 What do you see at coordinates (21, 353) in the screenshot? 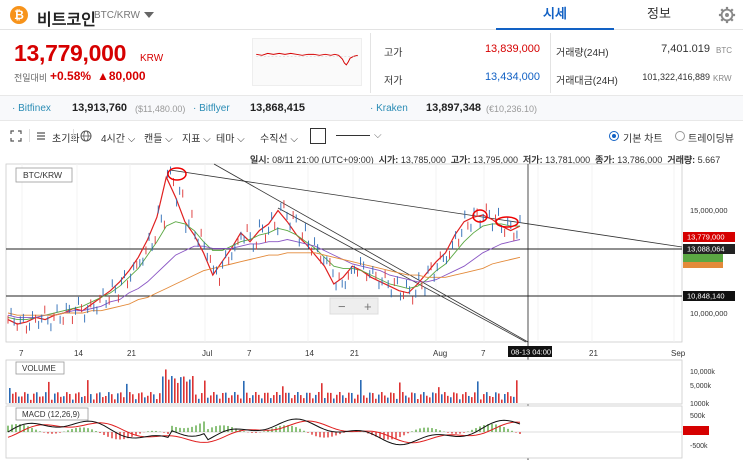
I see `x-tick-label: 7` at bounding box center [21, 353].